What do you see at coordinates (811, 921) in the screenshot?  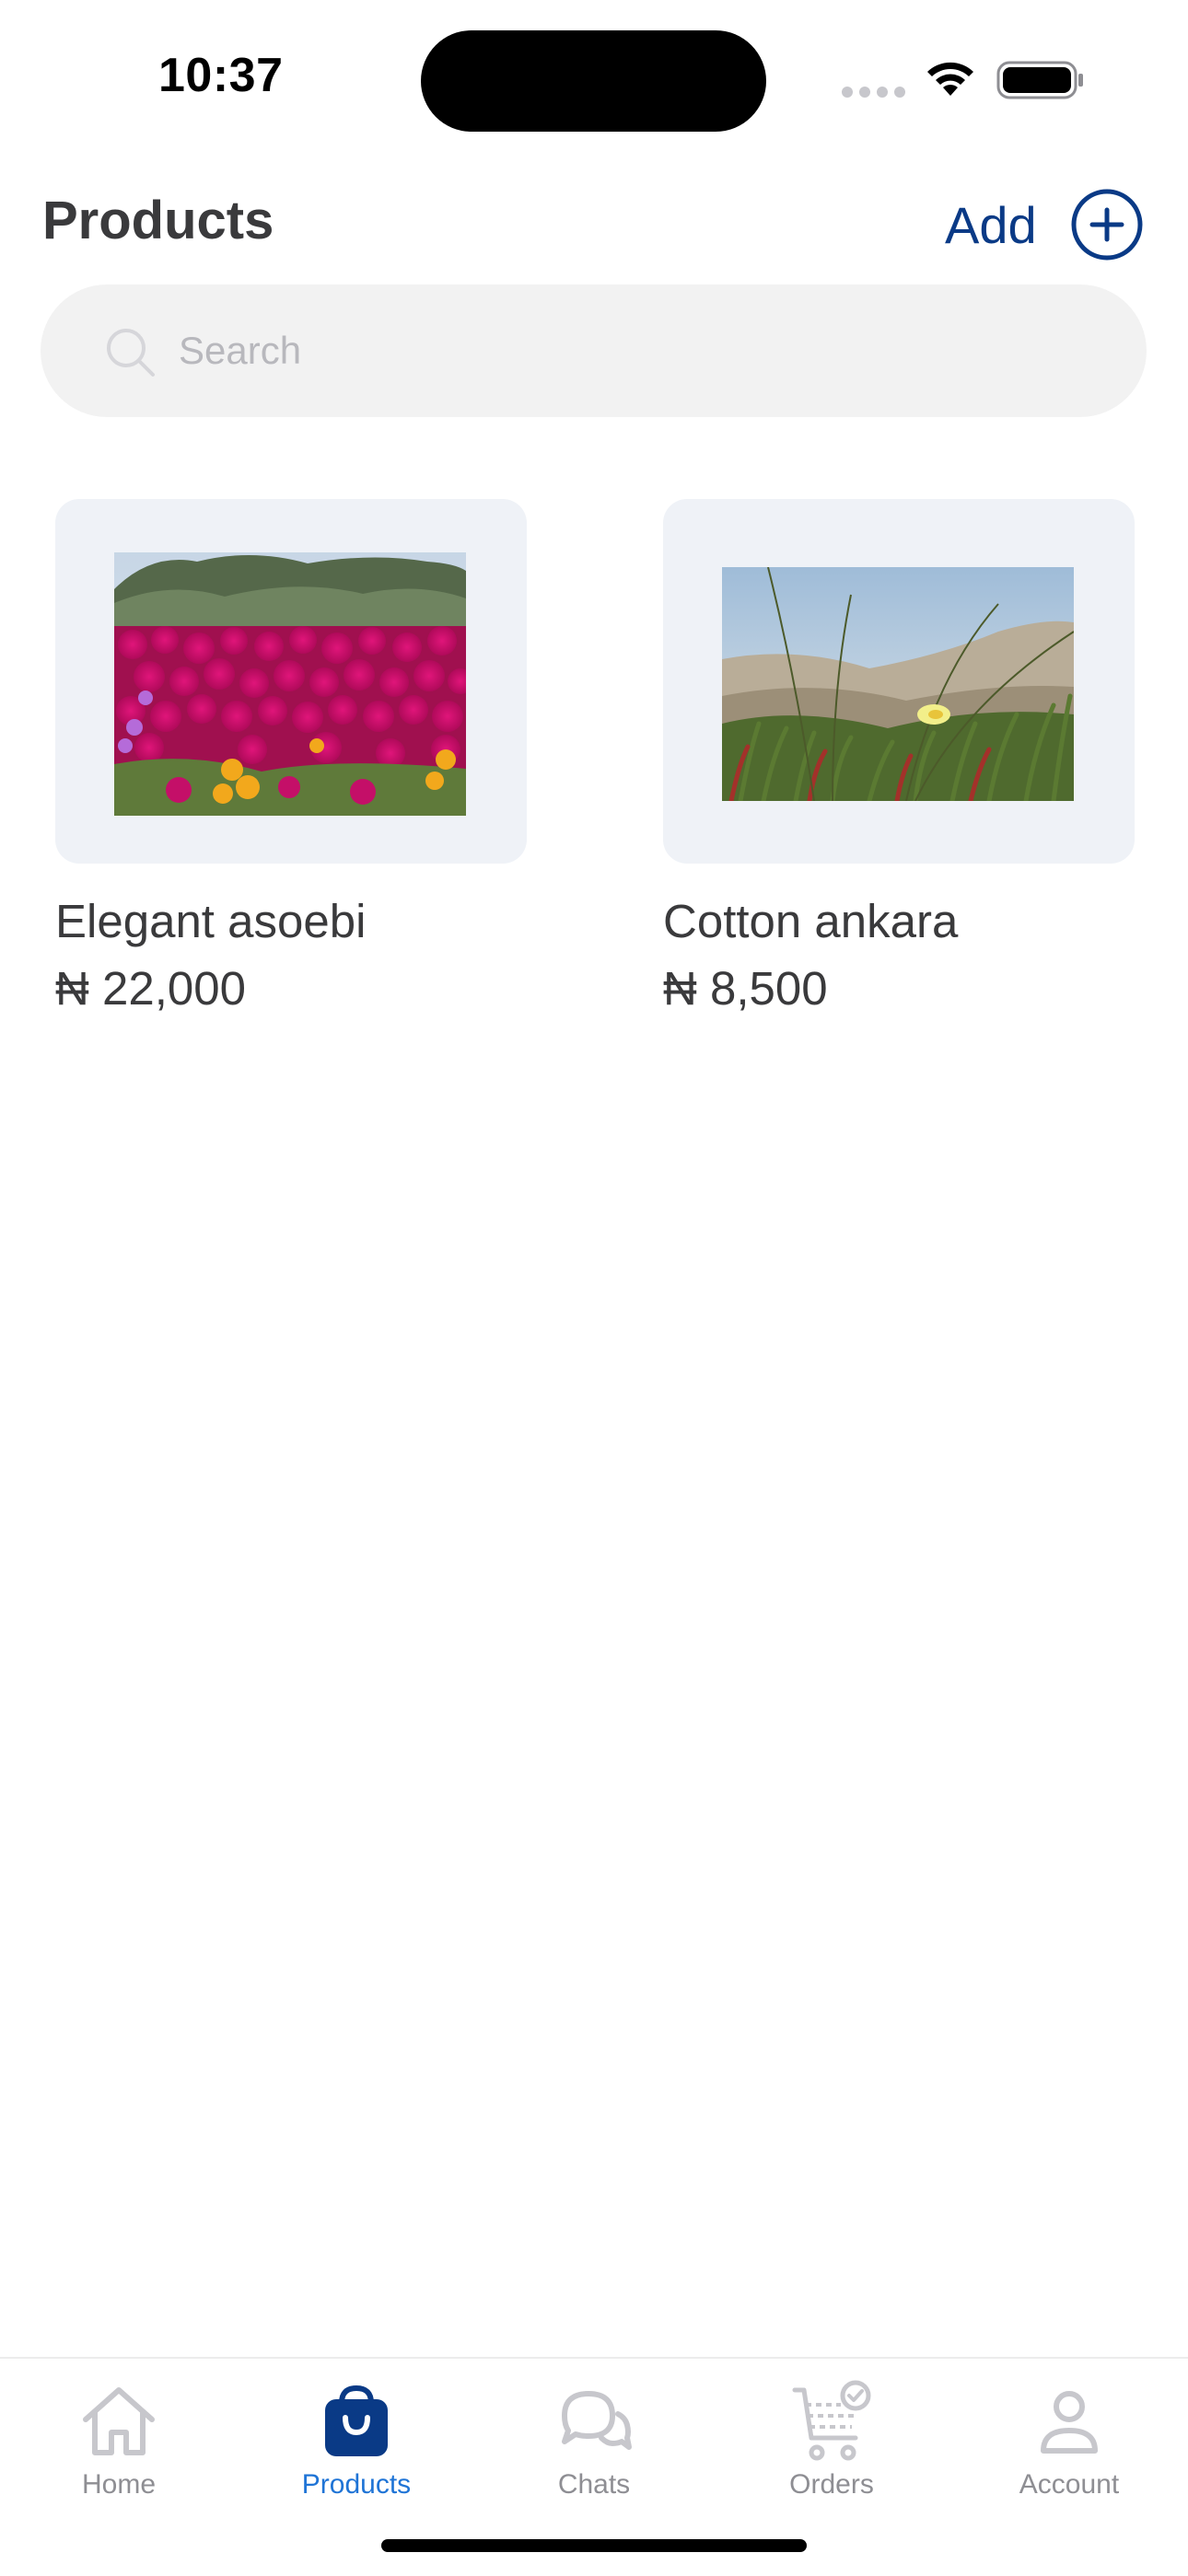 I see `product-name: Cotton ankara` at bounding box center [811, 921].